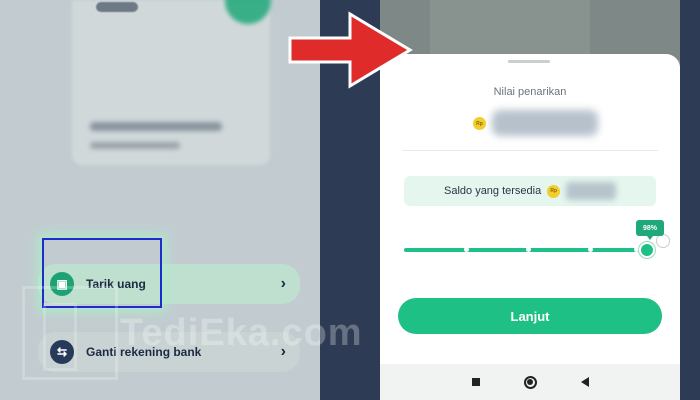 The height and width of the screenshot is (400, 700). What do you see at coordinates (117, 7) in the screenshot?
I see `blurred-pill` at bounding box center [117, 7].